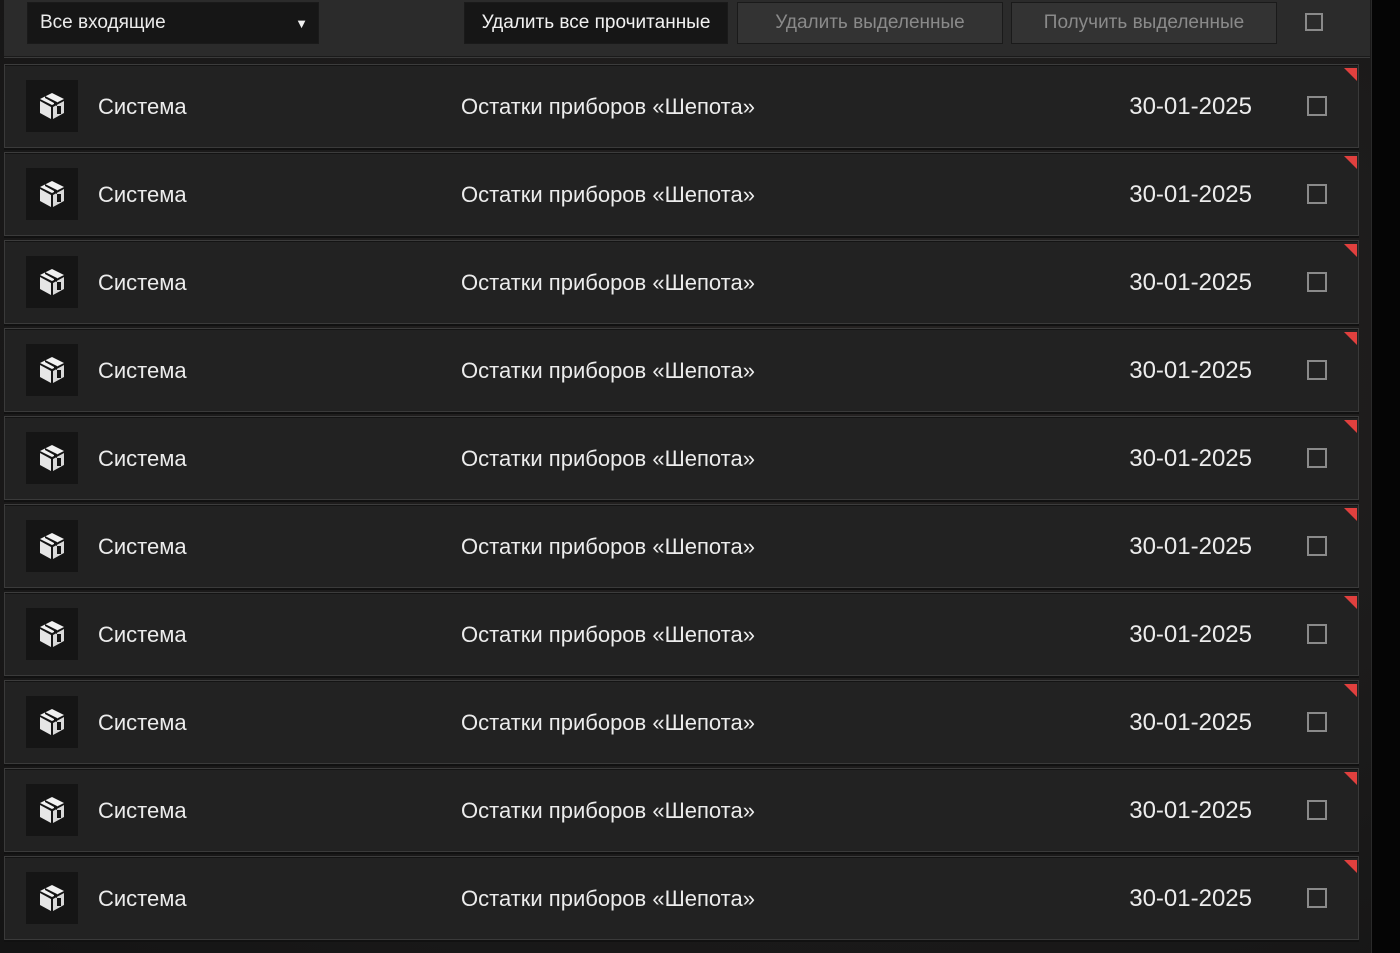 The image size is (1400, 953). I want to click on delete-selected-button: Удалить выделенные, so click(870, 23).